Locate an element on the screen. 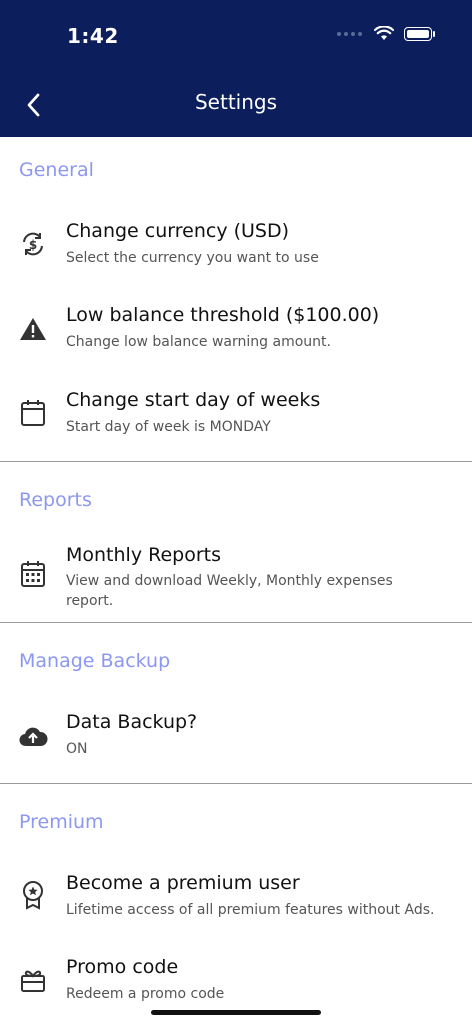  signal-icon is located at coordinates (349, 33).